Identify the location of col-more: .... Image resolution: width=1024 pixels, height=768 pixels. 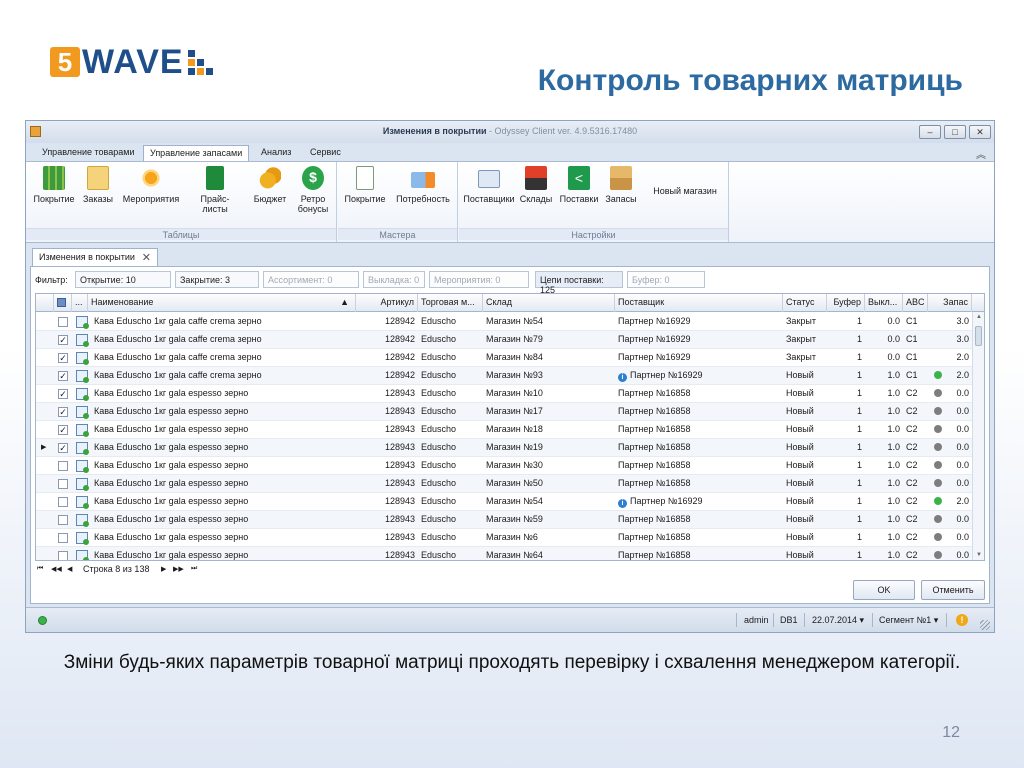
(80, 303).